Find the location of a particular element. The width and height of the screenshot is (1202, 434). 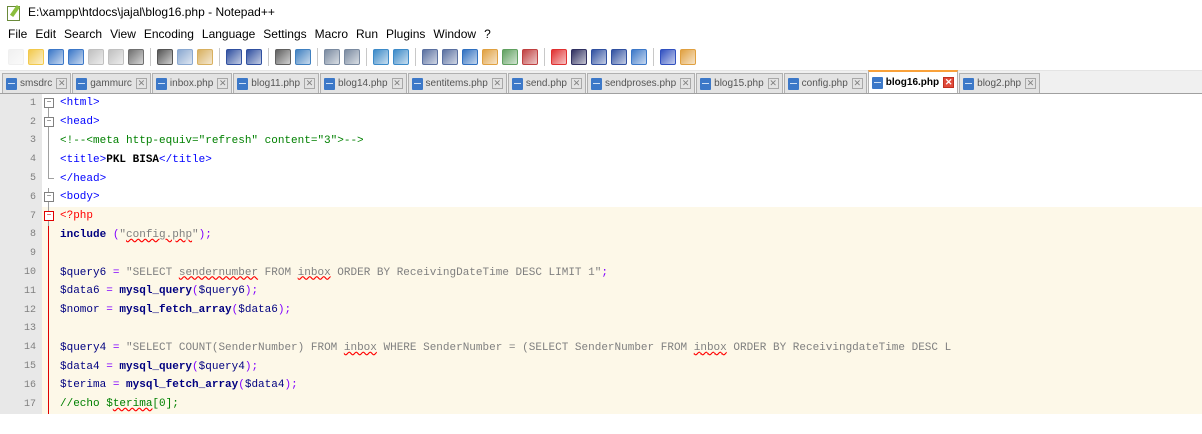

play-macro-icon is located at coordinates (599, 57).